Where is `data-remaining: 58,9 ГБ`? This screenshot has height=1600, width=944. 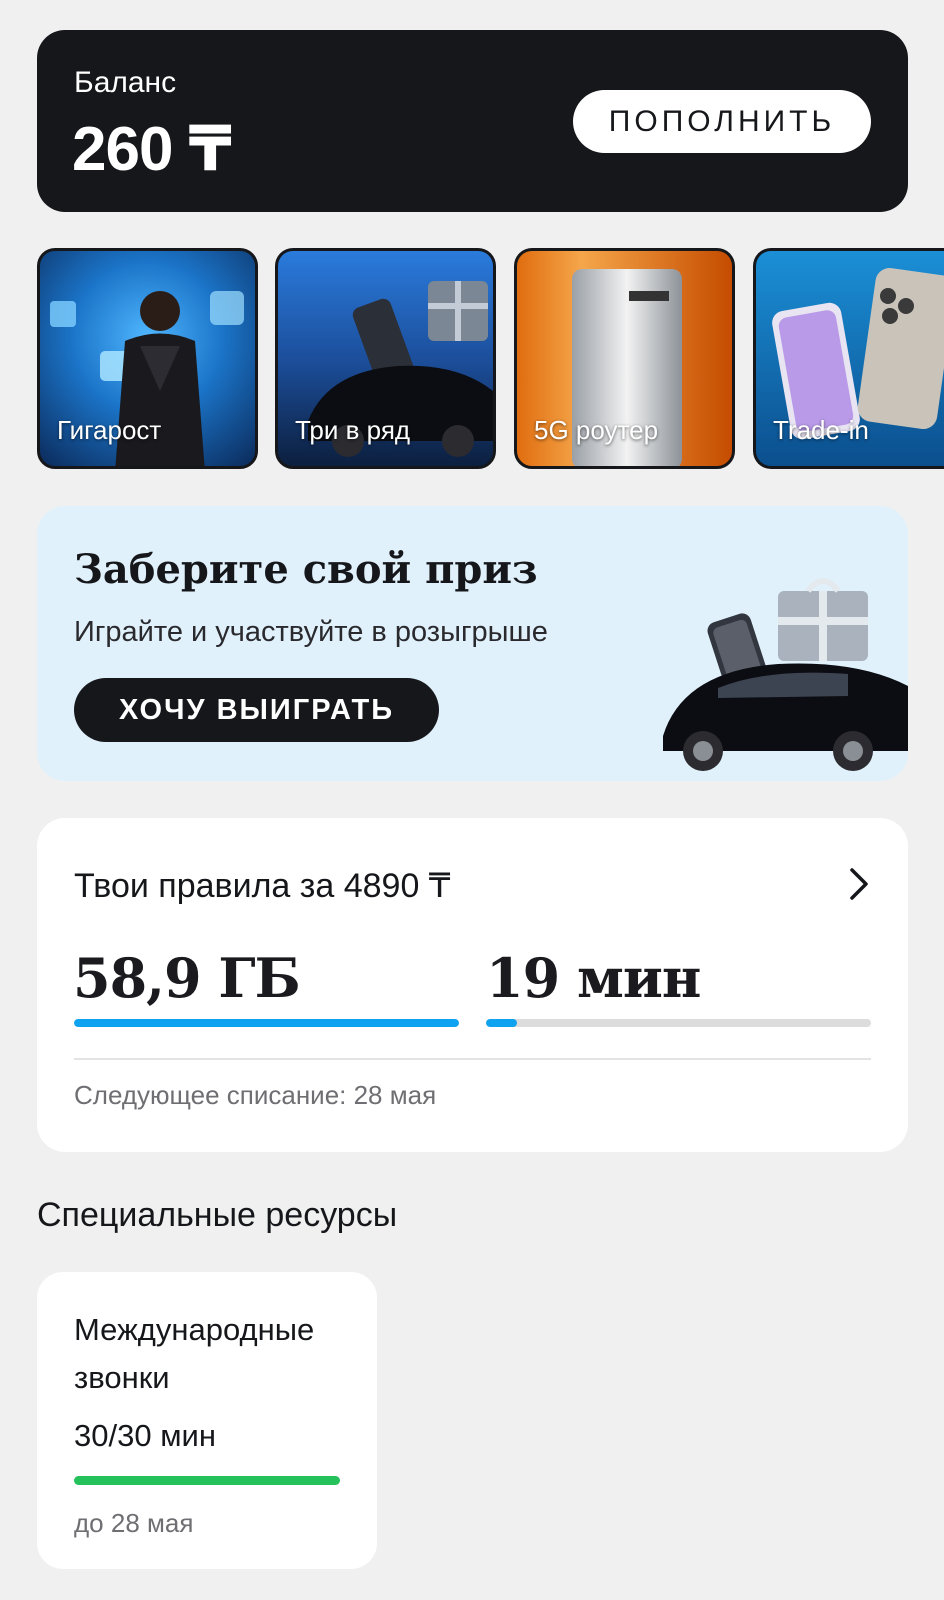
data-remaining: 58,9 ГБ is located at coordinates (187, 978).